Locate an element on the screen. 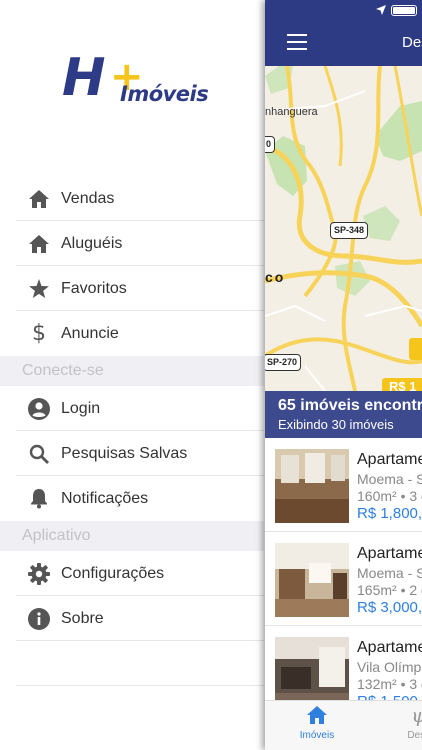 Image resolution: width=422 pixels, height=750 pixels. star-icon is located at coordinates (39, 289).